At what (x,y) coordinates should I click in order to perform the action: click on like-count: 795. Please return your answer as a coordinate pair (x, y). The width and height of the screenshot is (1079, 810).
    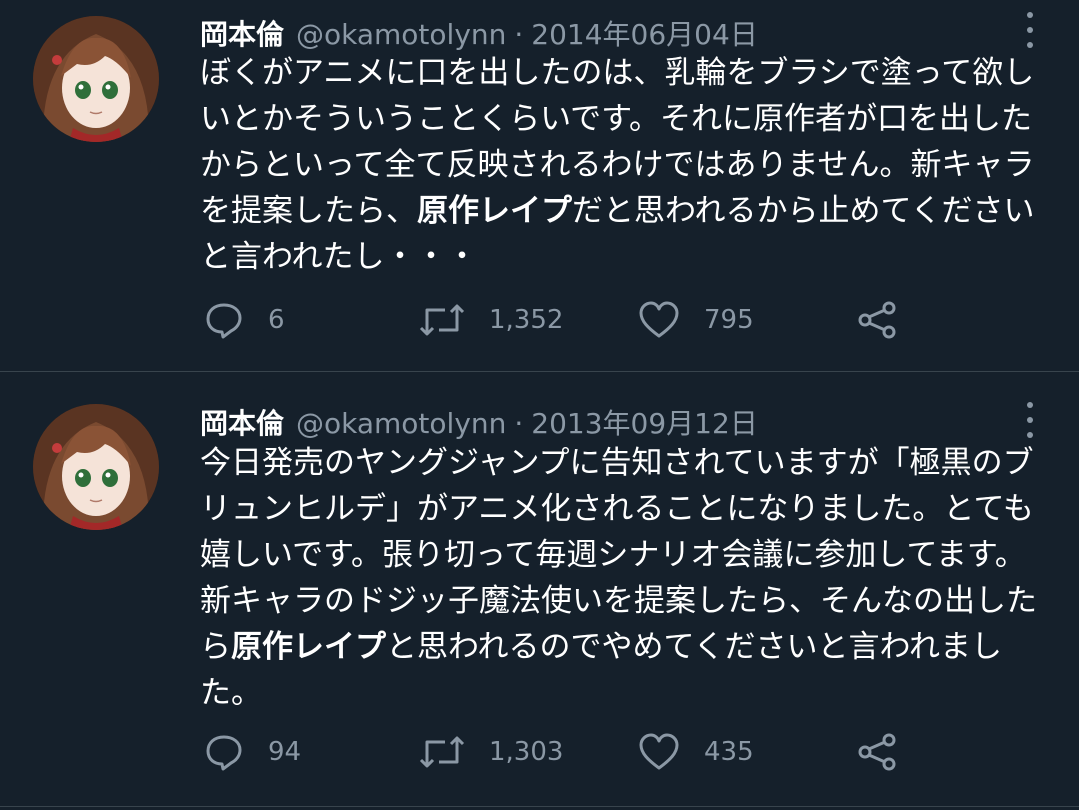
    Looking at the image, I should click on (729, 320).